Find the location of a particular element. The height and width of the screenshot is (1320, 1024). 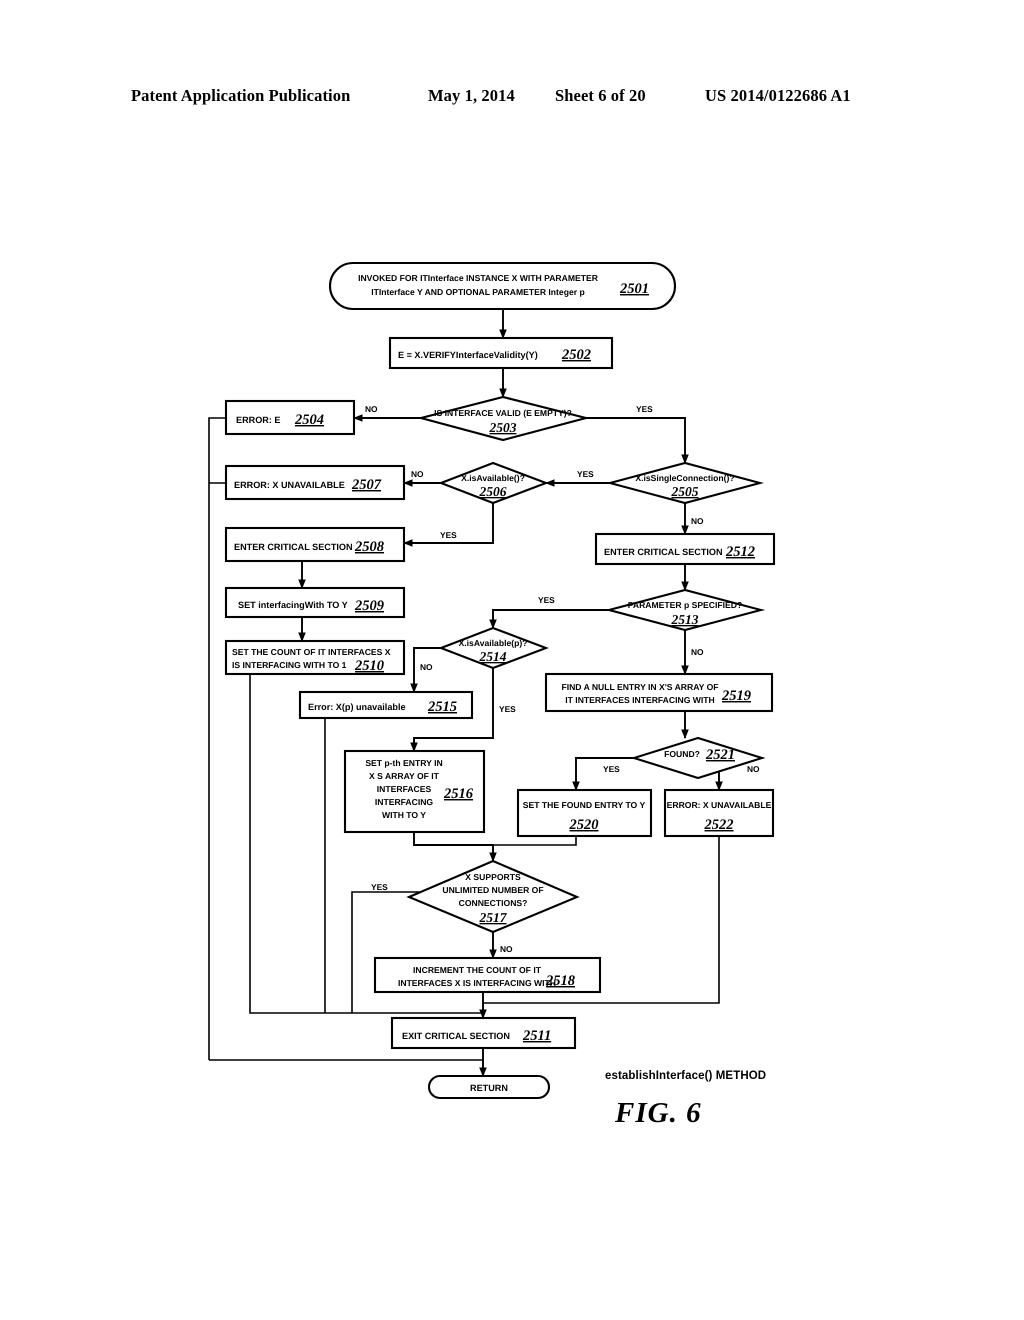

node-2510-line1: SET THE COUNT OF IT INTERFACES X is located at coordinates (311, 652).